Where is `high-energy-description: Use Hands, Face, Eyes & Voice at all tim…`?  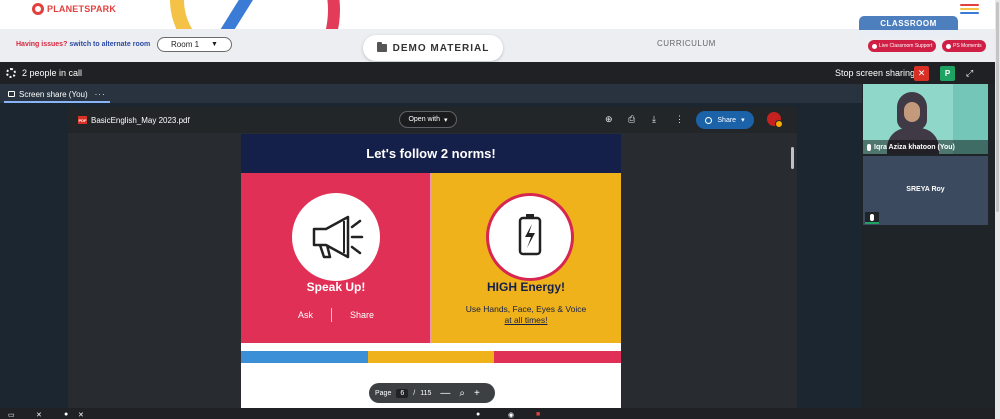
high-energy-description: Use Hands, Face, Eyes & Voice at all tim… is located at coordinates (526, 315).